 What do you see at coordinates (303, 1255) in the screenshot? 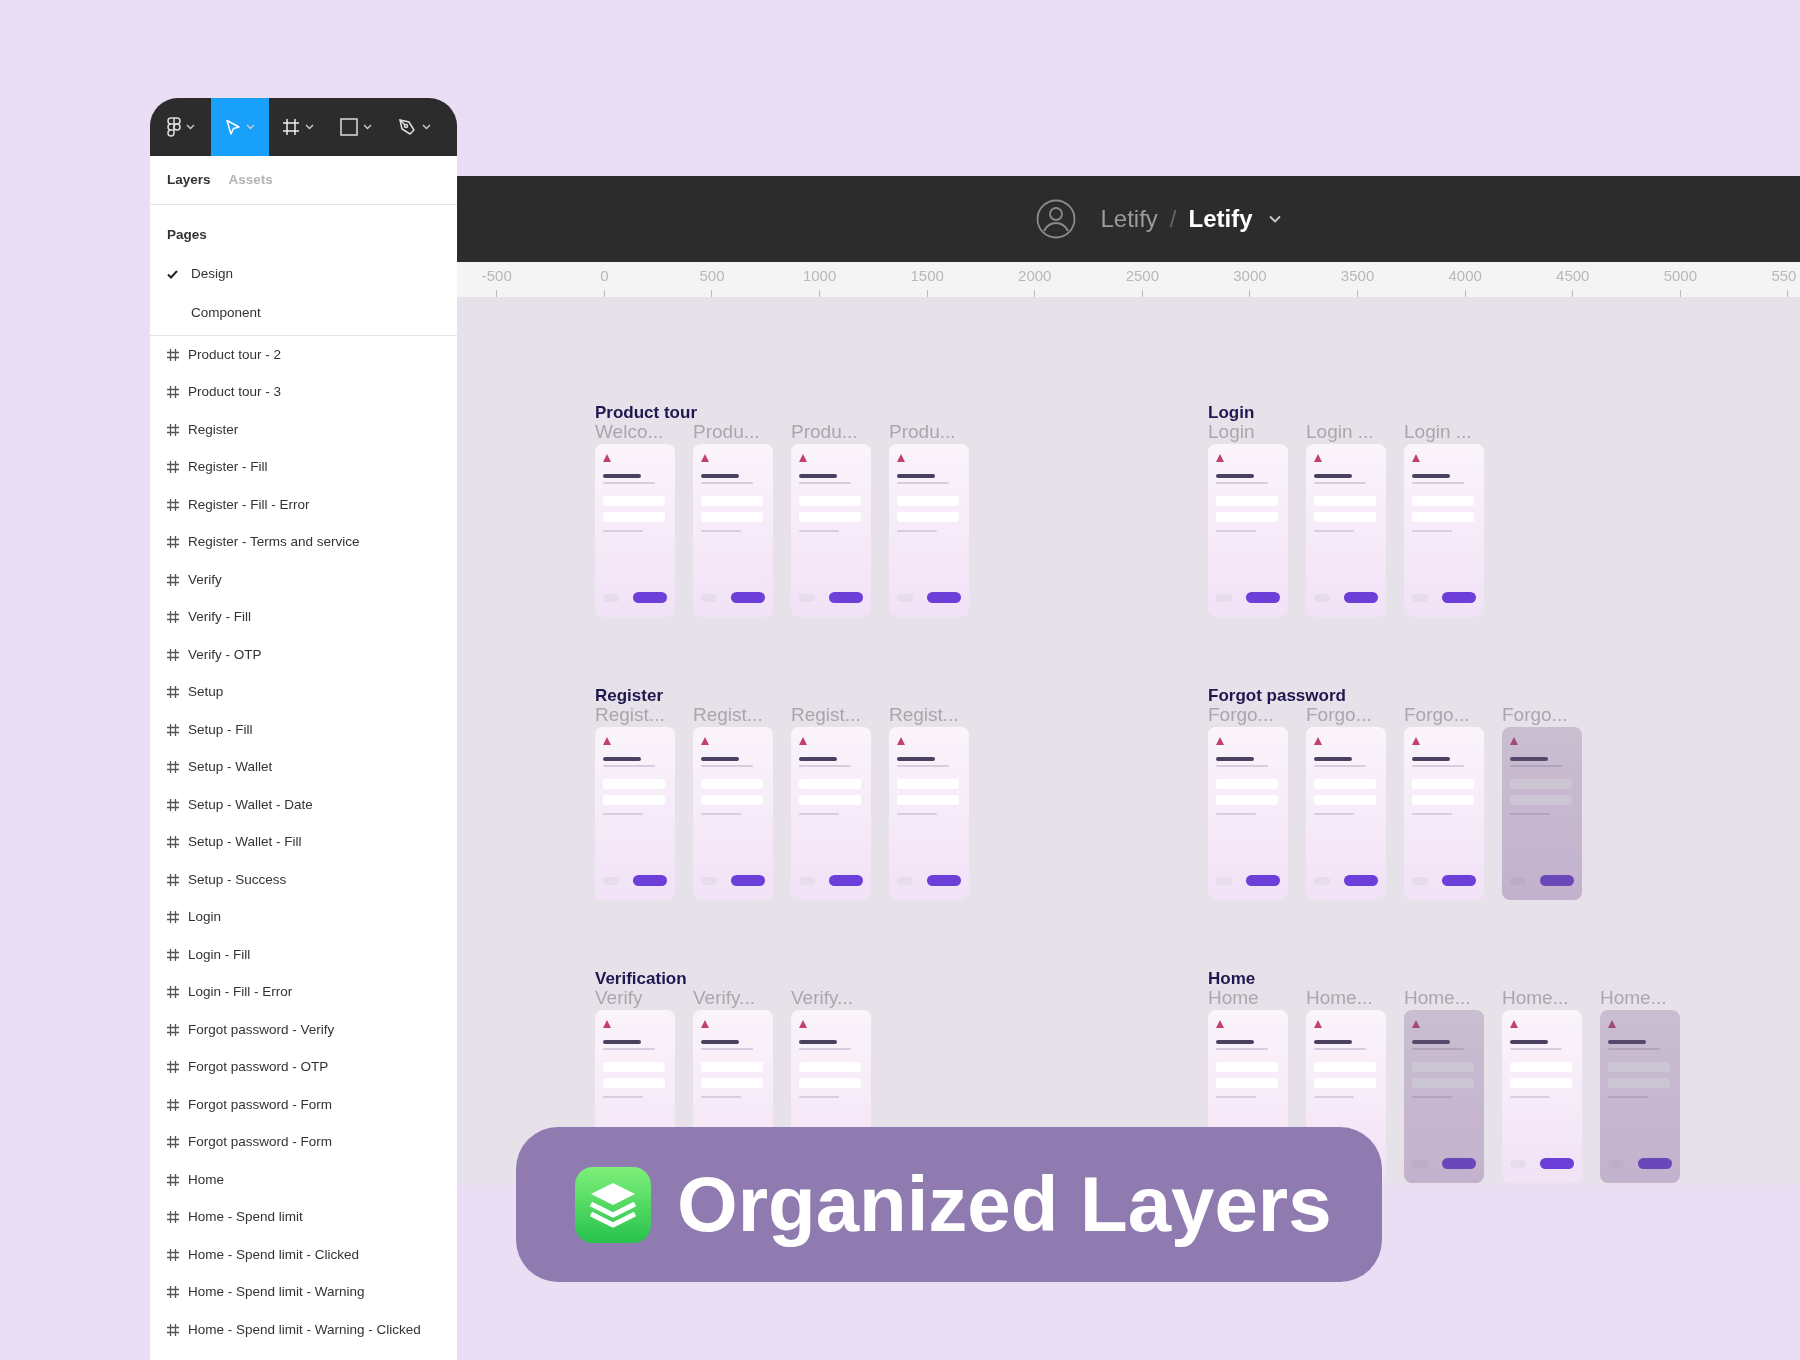
I see `layer-item: Home - Spend limit - Clicked` at bounding box center [303, 1255].